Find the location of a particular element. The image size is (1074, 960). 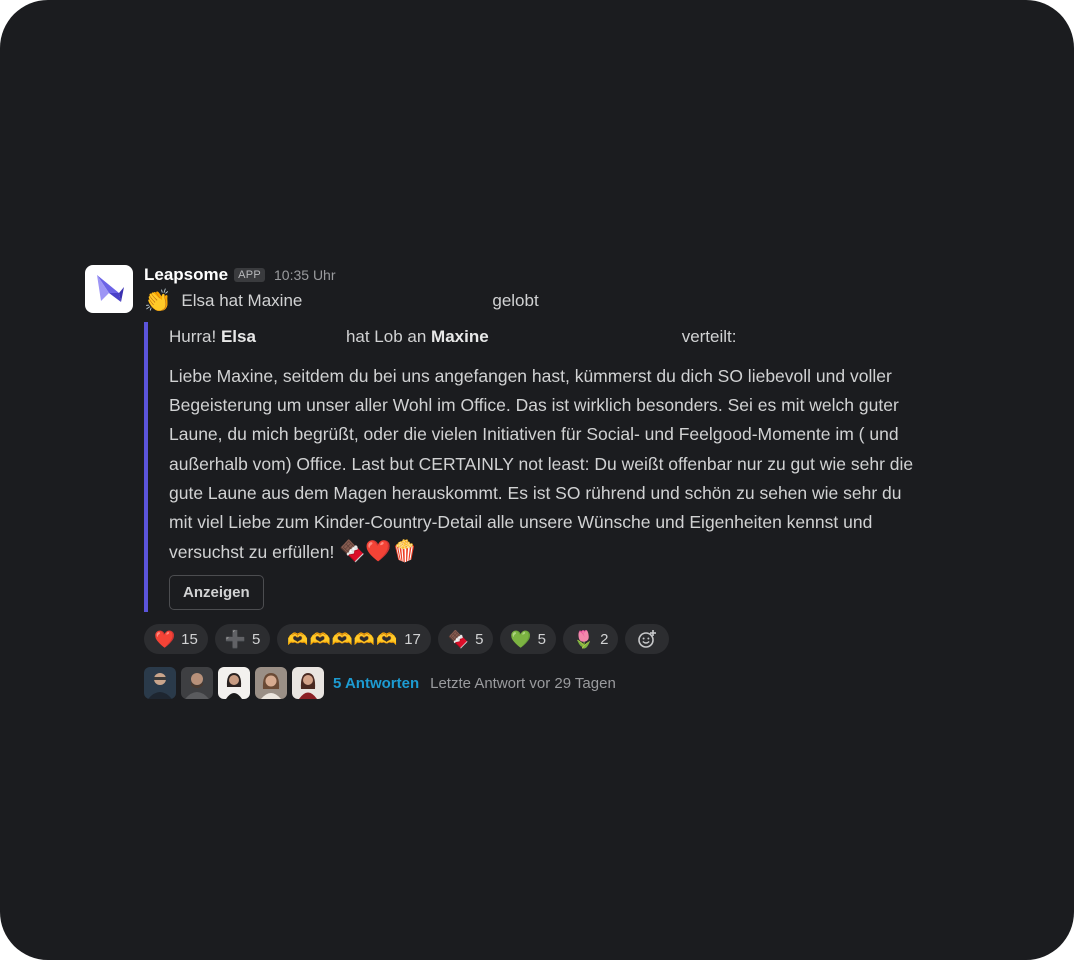

reaction-plus: ➕ 5 is located at coordinates (242, 639).